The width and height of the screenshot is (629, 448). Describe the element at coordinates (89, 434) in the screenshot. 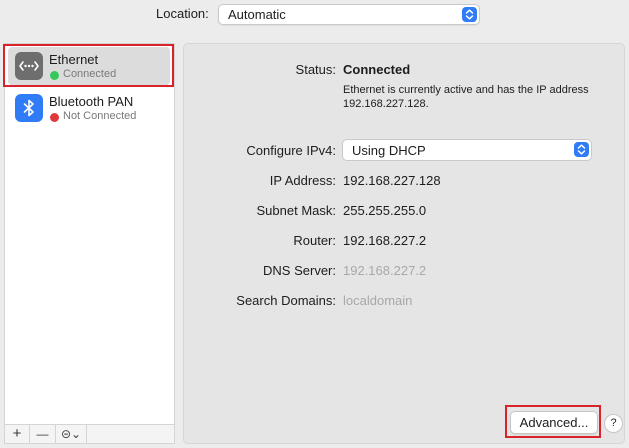

I see `service-toolbar: + — ⊝⌄` at that location.